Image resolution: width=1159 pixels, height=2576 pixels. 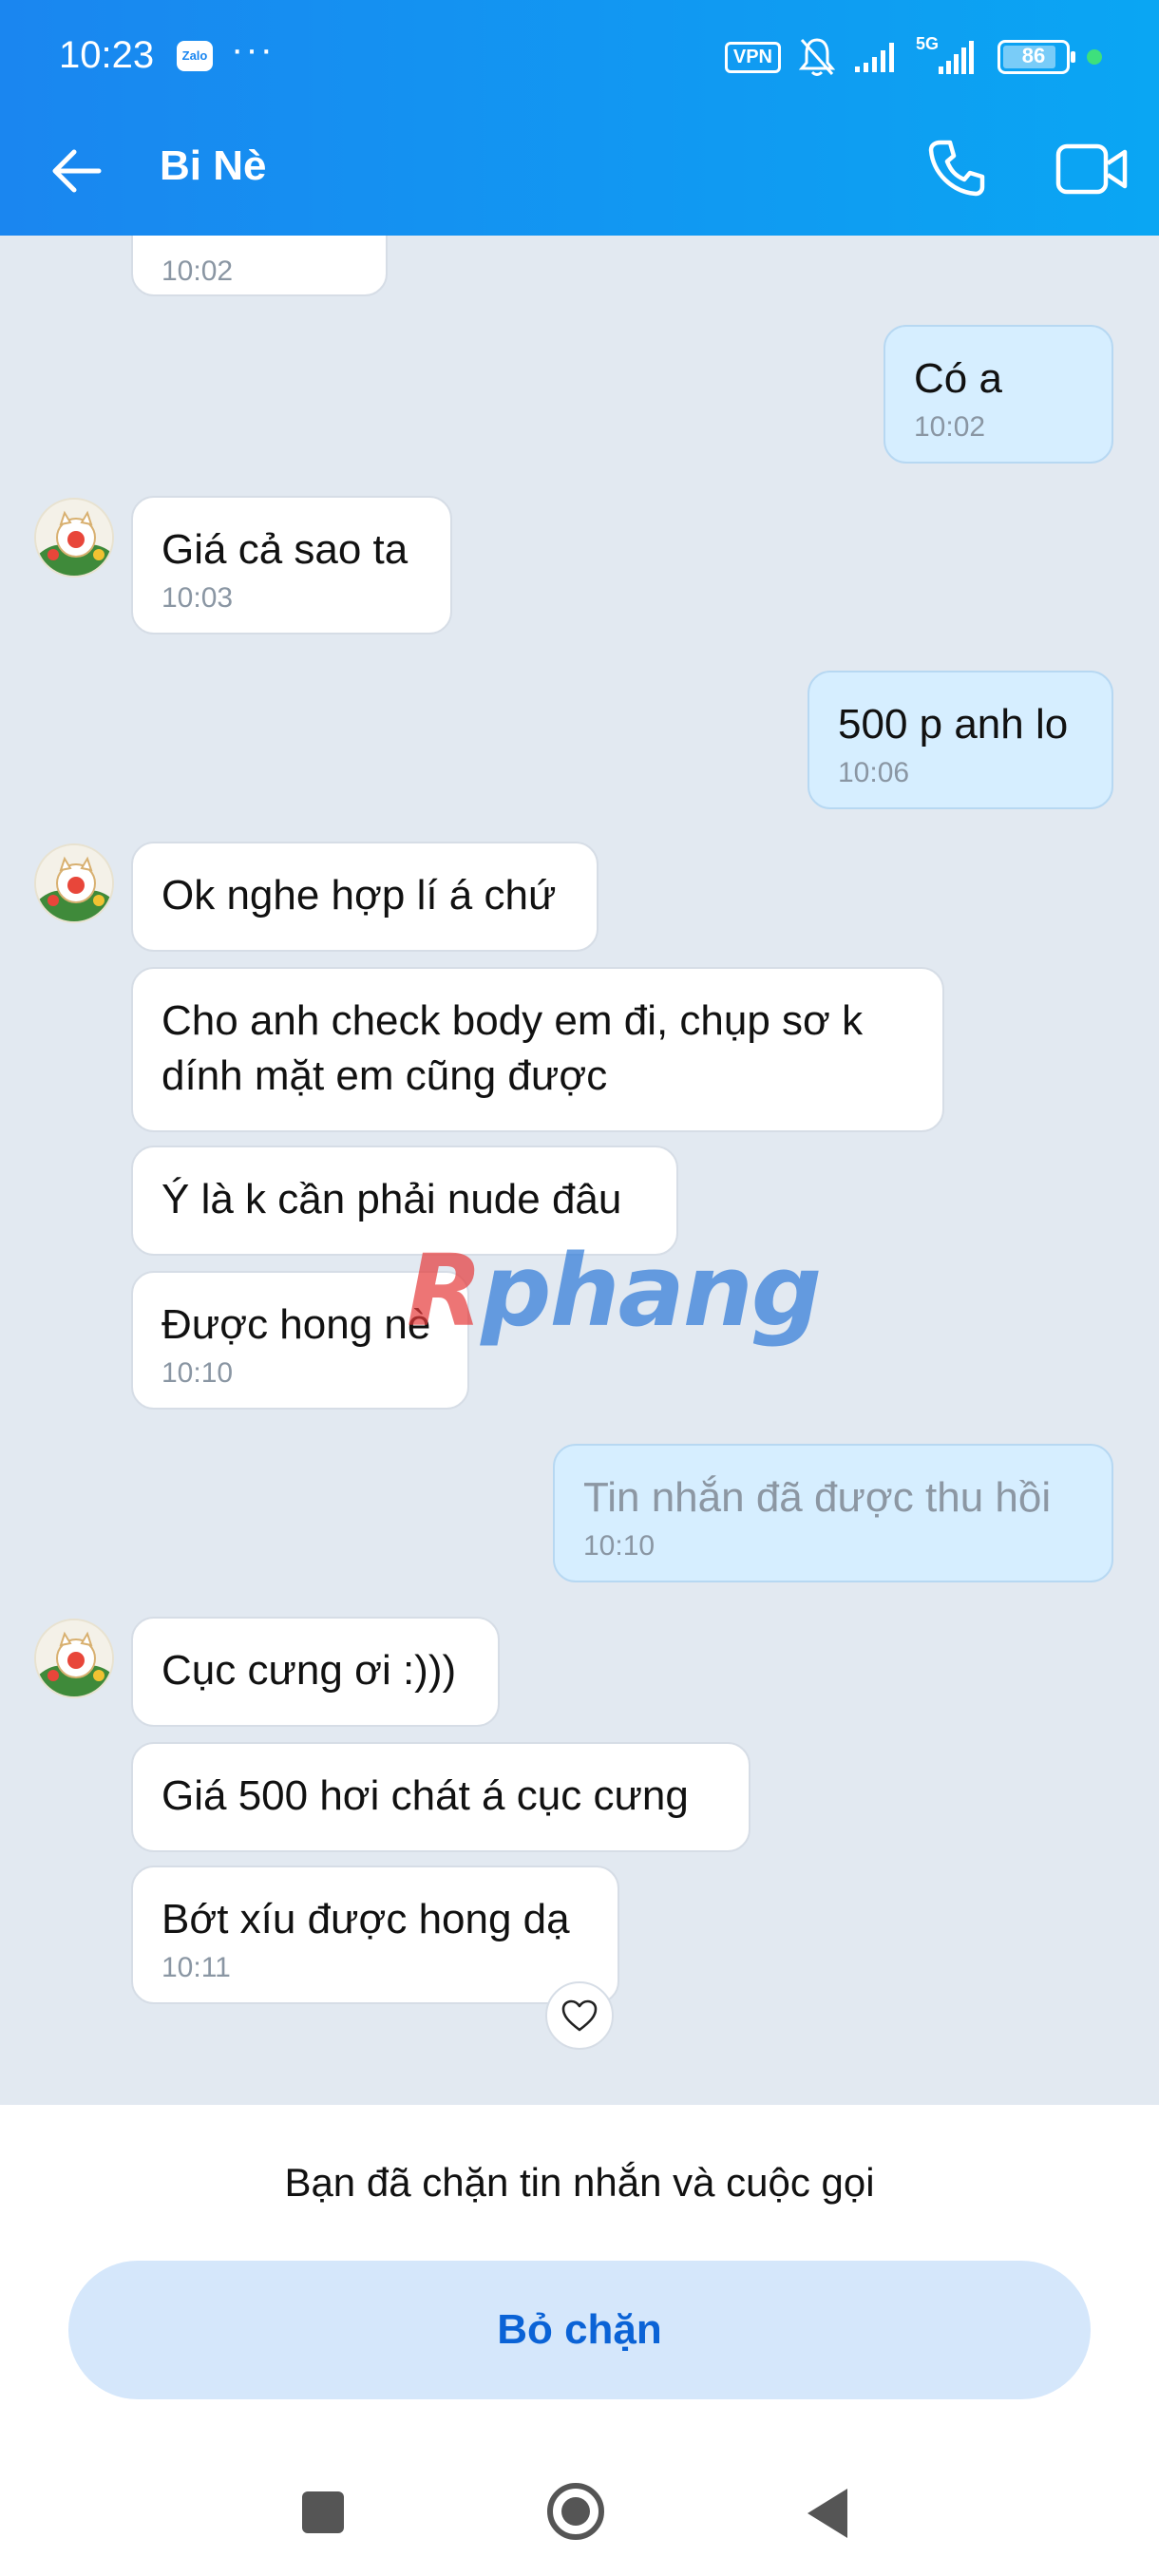 I want to click on message-bubble-incoming: Giá 500 hơi chát á cục cưng, so click(x=440, y=1797).